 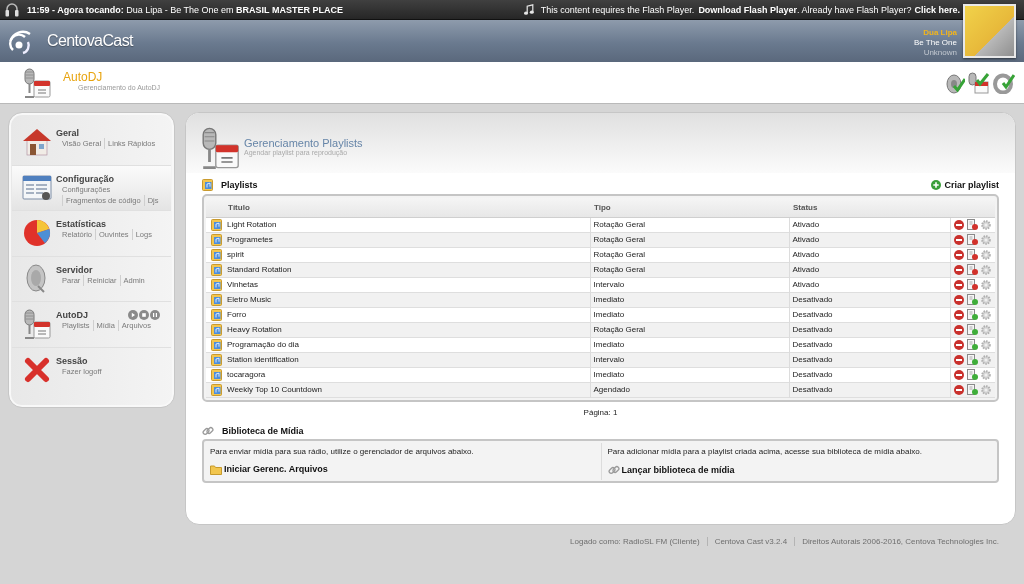 I want to click on column-header: Status, so click(x=805, y=207).